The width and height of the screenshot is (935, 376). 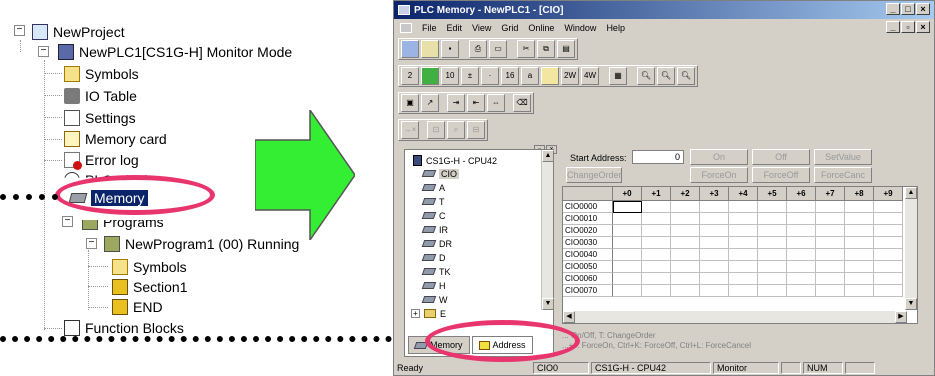 I want to click on doc-close-button: ×, so click(x=923, y=27).